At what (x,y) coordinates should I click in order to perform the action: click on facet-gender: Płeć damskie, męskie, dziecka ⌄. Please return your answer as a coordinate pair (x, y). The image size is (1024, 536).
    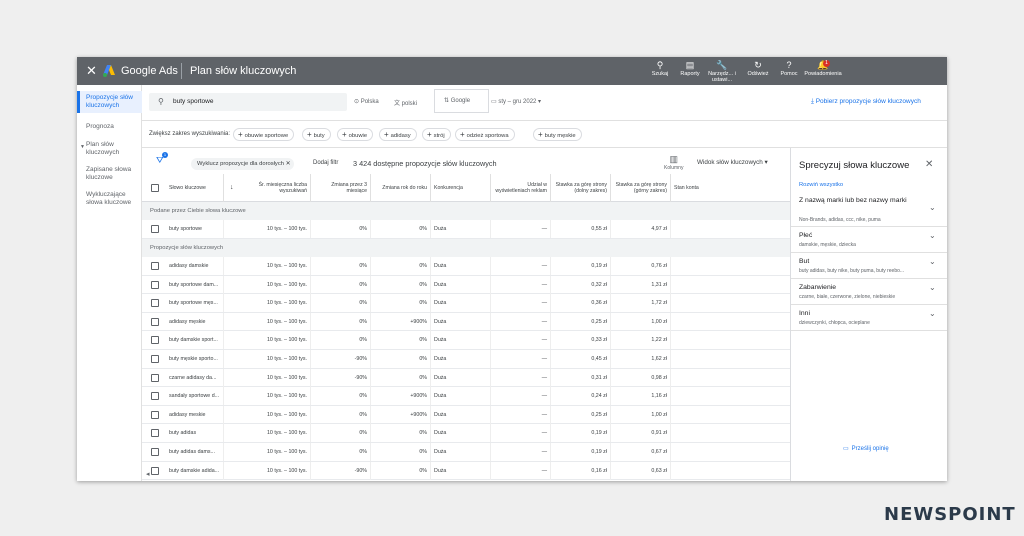
    Looking at the image, I should click on (869, 240).